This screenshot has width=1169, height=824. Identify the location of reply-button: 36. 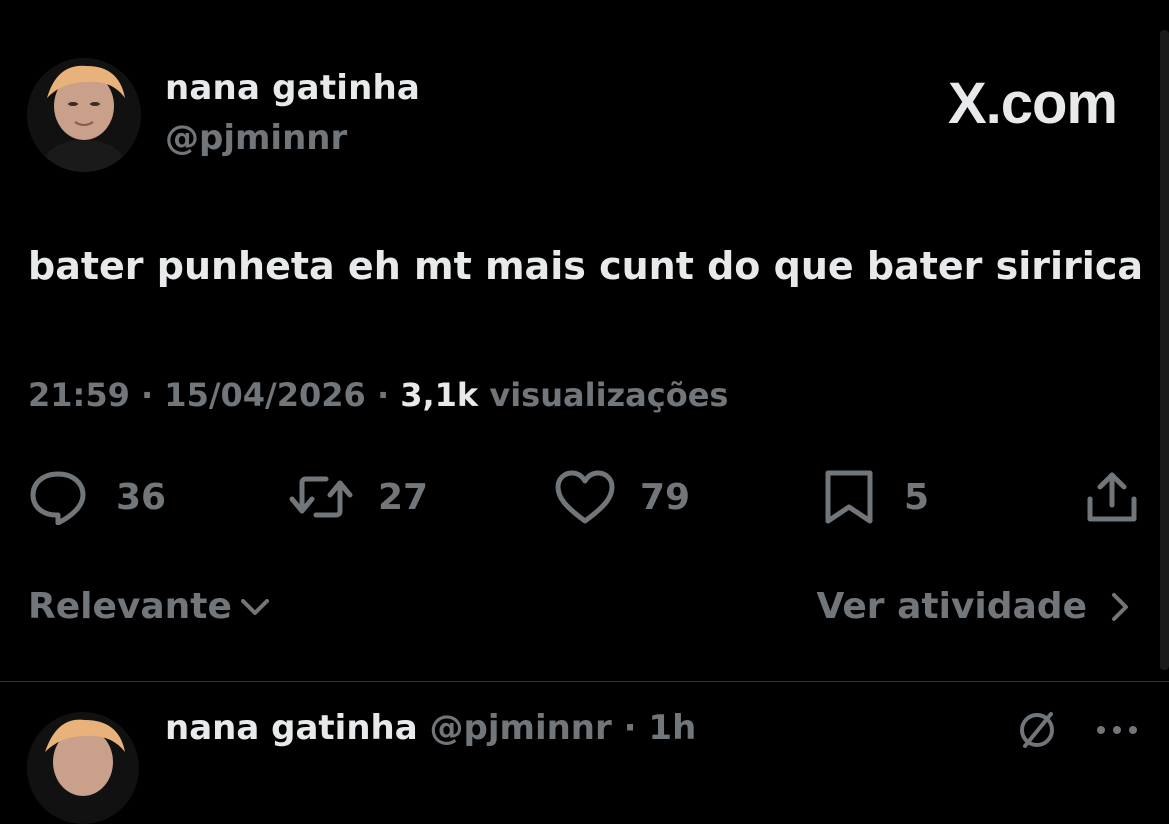
(97, 497).